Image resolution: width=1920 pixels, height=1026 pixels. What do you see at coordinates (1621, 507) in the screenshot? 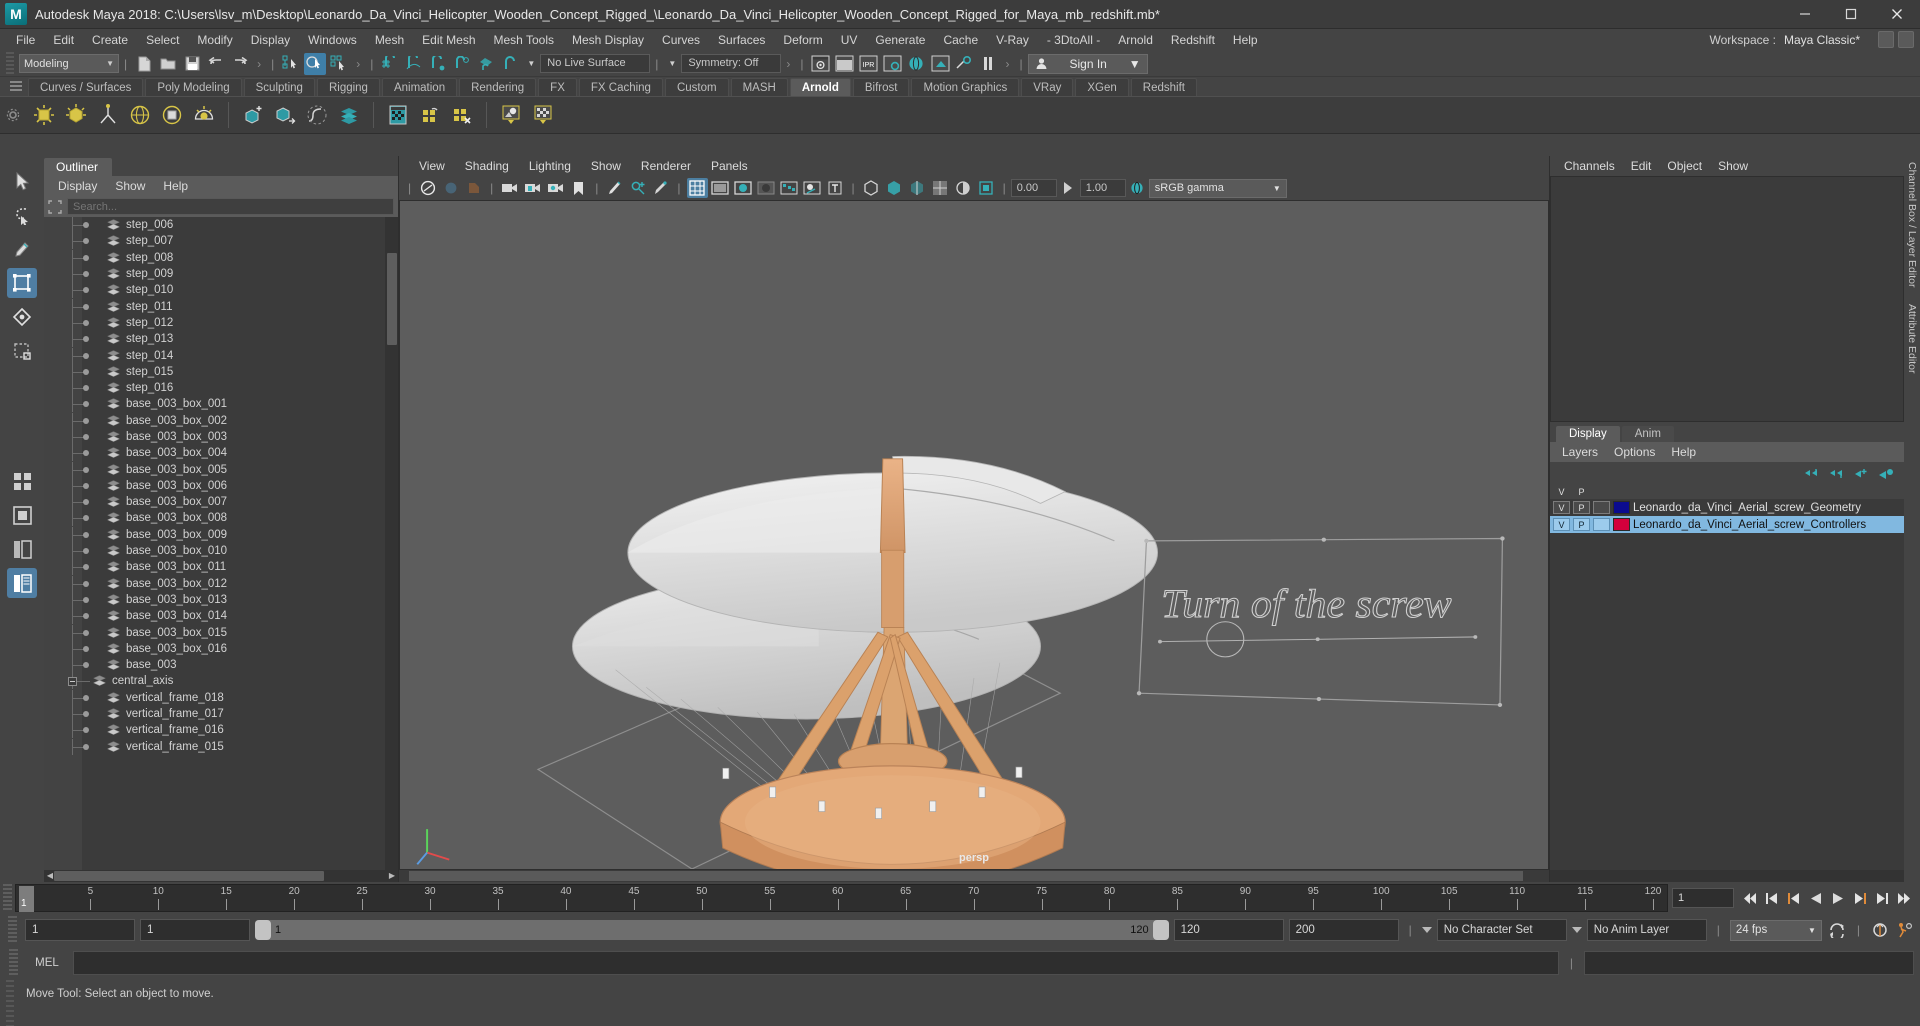
I see `layer-color-swatch` at bounding box center [1621, 507].